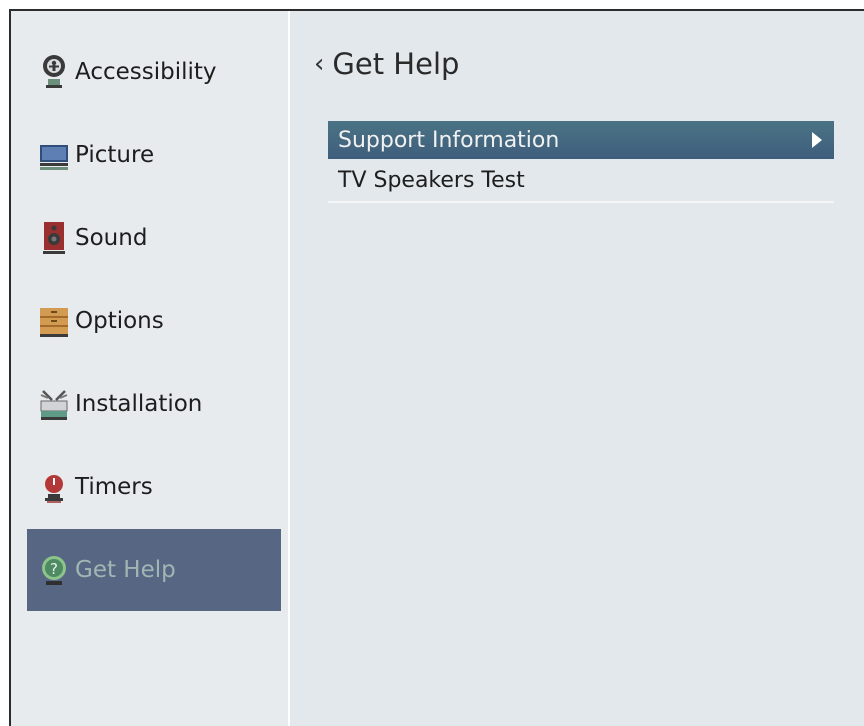 The height and width of the screenshot is (726, 864). What do you see at coordinates (115, 155) in the screenshot?
I see `sidebar-item-label: Picture` at bounding box center [115, 155].